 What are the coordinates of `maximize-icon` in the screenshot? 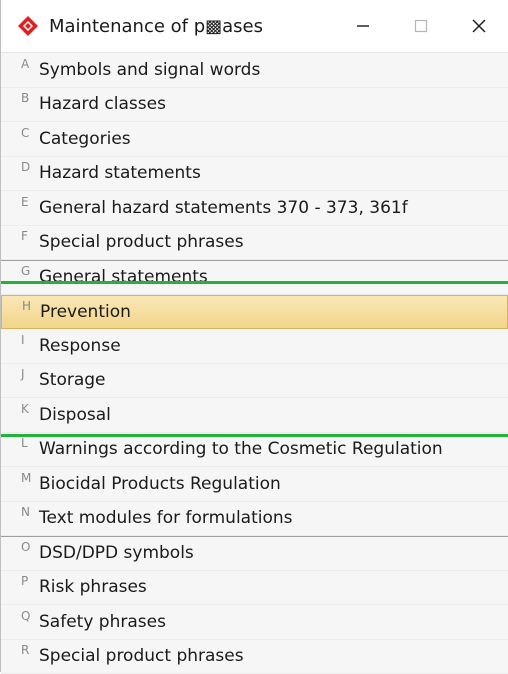 It's located at (421, 26).